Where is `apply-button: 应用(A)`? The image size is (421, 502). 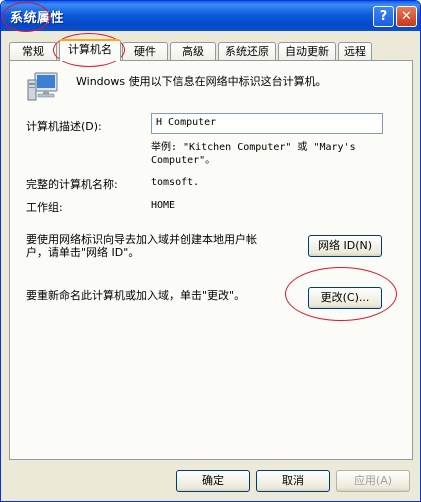 apply-button: 应用(A) is located at coordinates (373, 481).